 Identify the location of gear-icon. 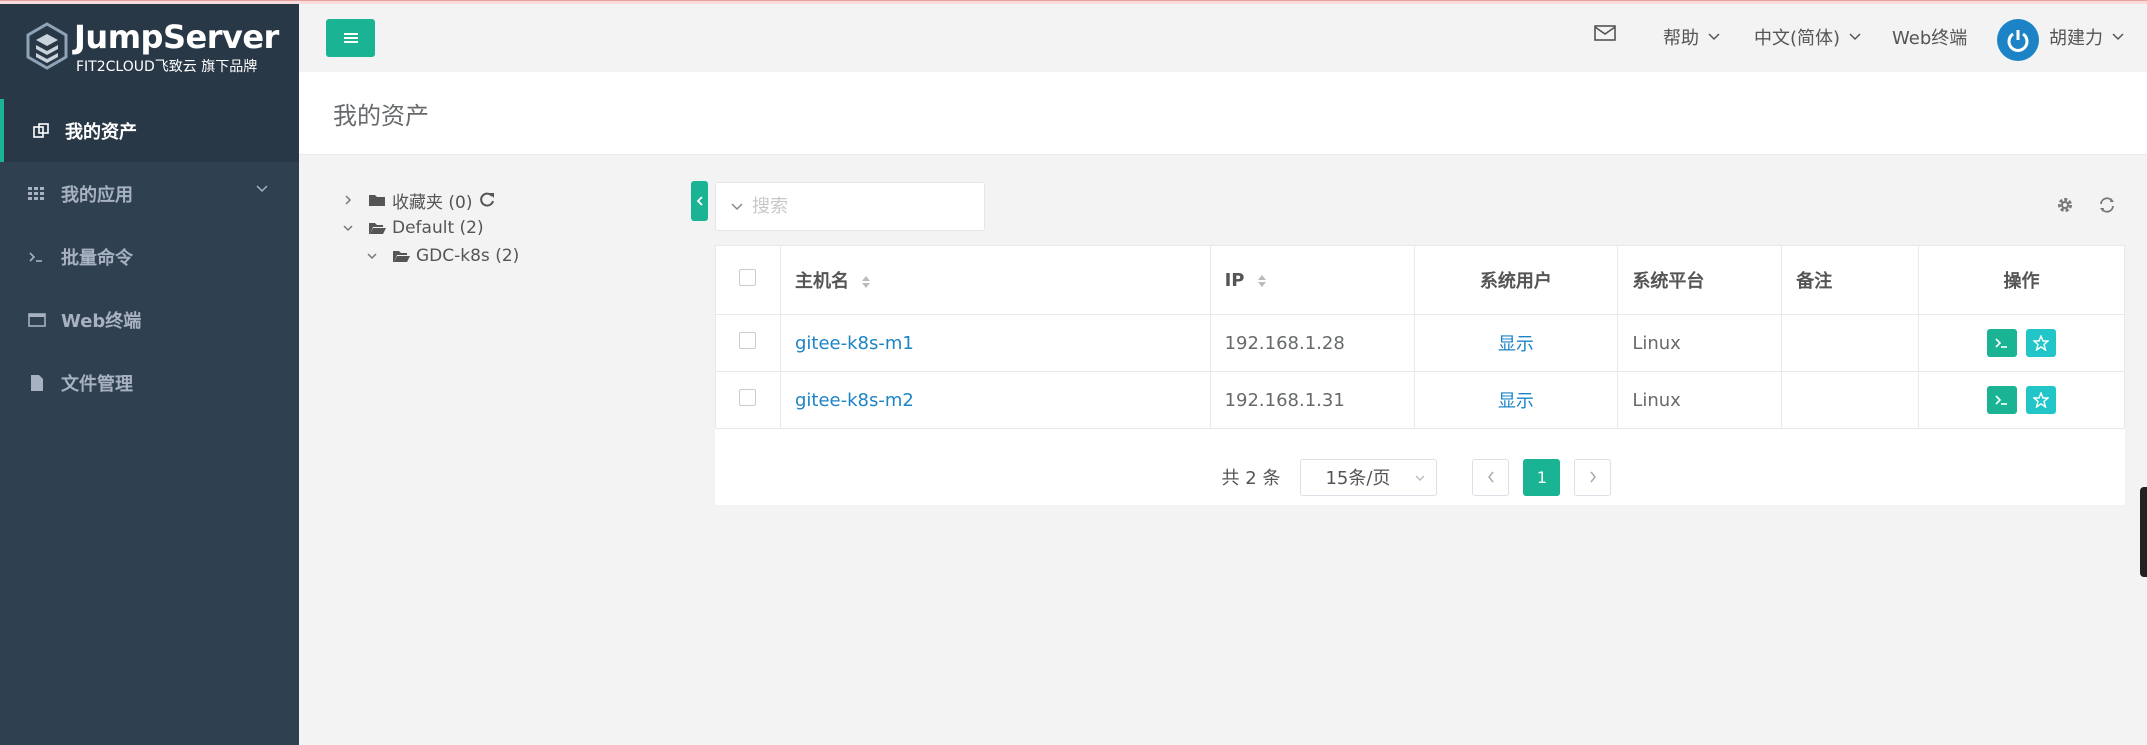
(2065, 205).